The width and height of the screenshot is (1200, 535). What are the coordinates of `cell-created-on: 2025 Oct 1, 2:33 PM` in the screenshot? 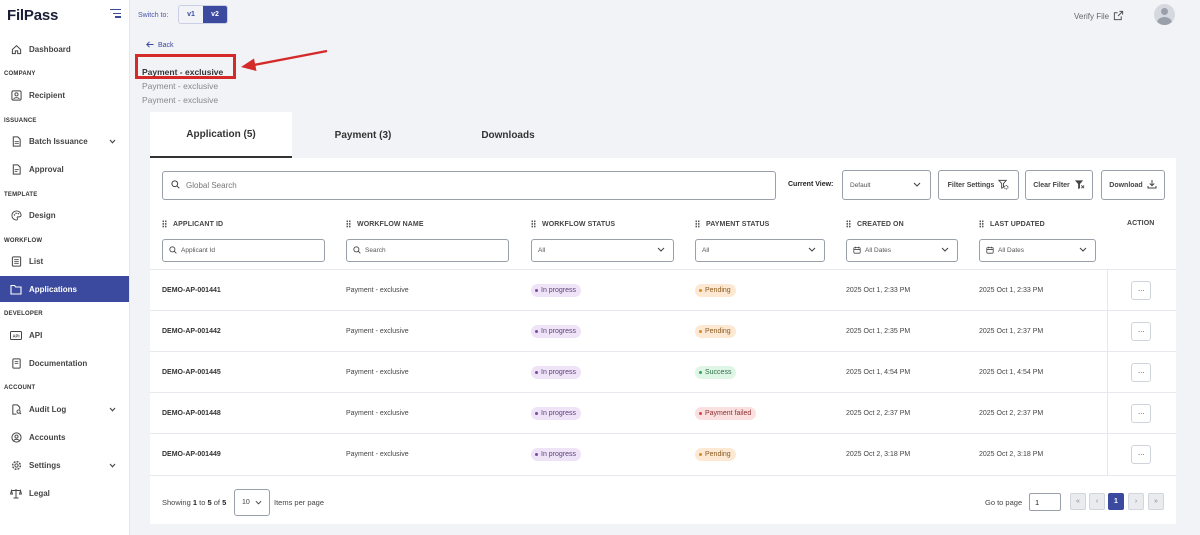 It's located at (878, 290).